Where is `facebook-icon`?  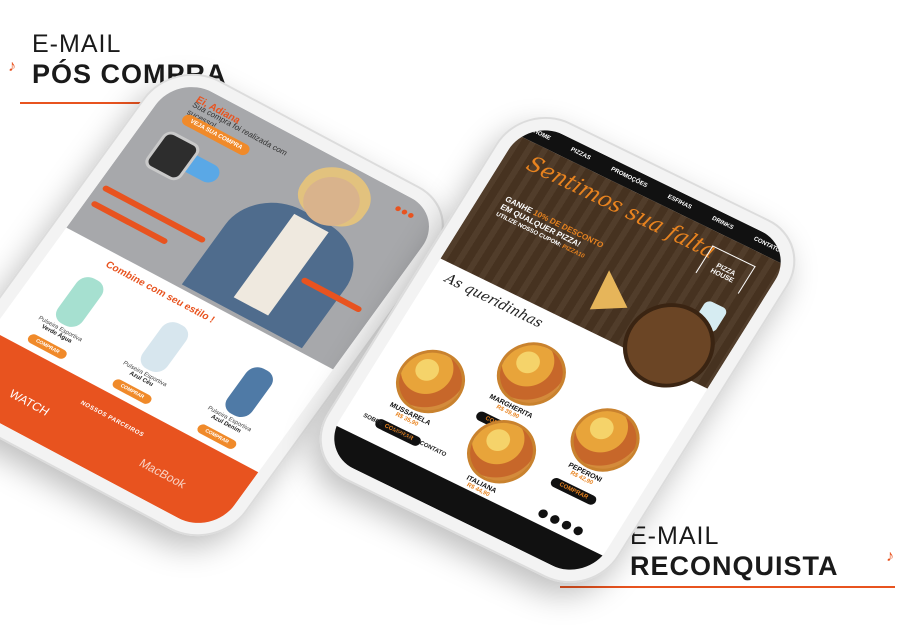 facebook-icon is located at coordinates (567, 525).